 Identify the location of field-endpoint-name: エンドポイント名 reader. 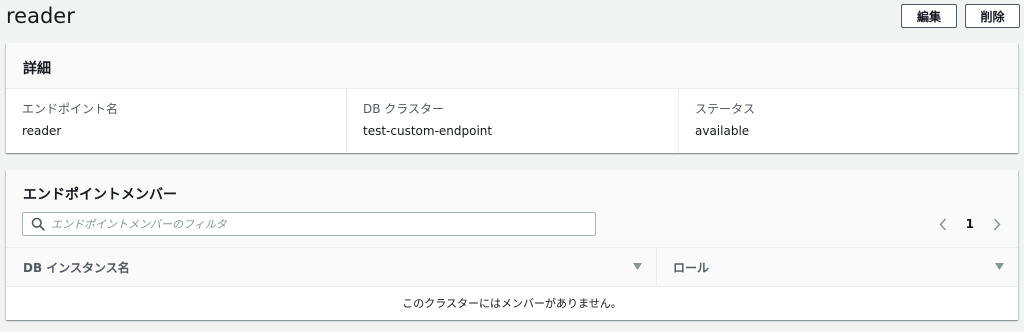
(176, 121).